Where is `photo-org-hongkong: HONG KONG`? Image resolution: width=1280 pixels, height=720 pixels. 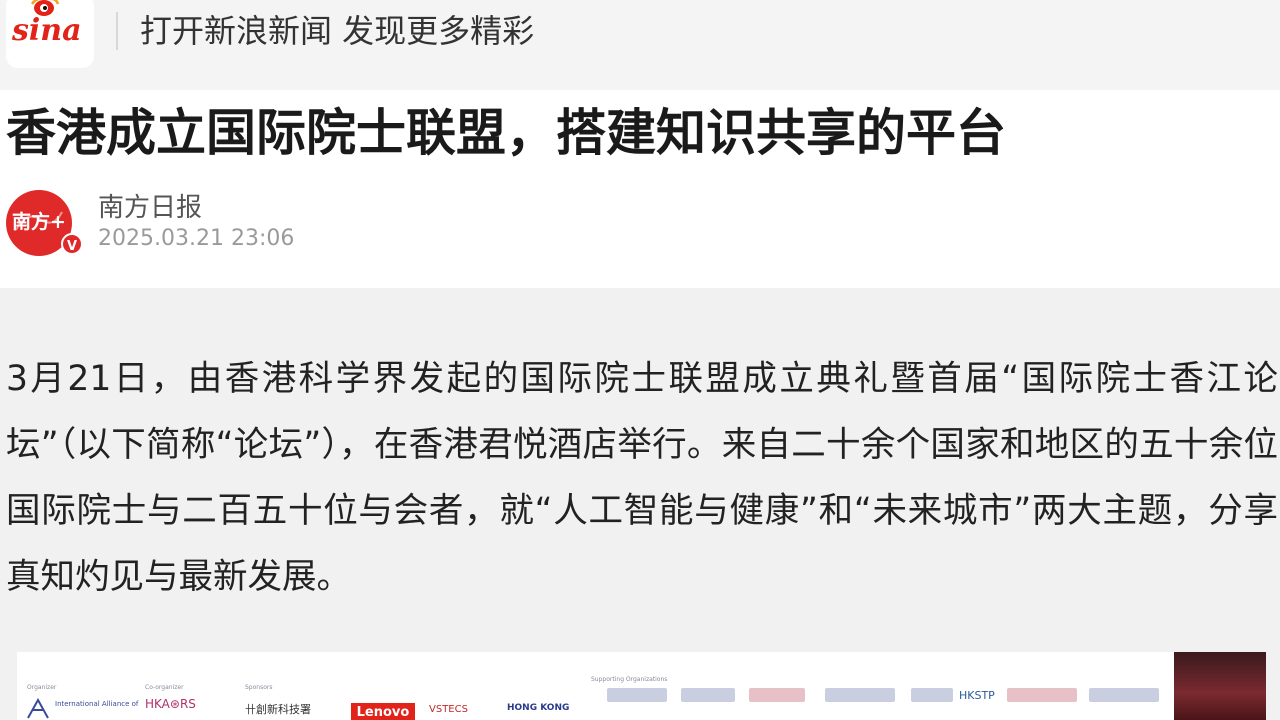 photo-org-hongkong: HONG KONG is located at coordinates (538, 708).